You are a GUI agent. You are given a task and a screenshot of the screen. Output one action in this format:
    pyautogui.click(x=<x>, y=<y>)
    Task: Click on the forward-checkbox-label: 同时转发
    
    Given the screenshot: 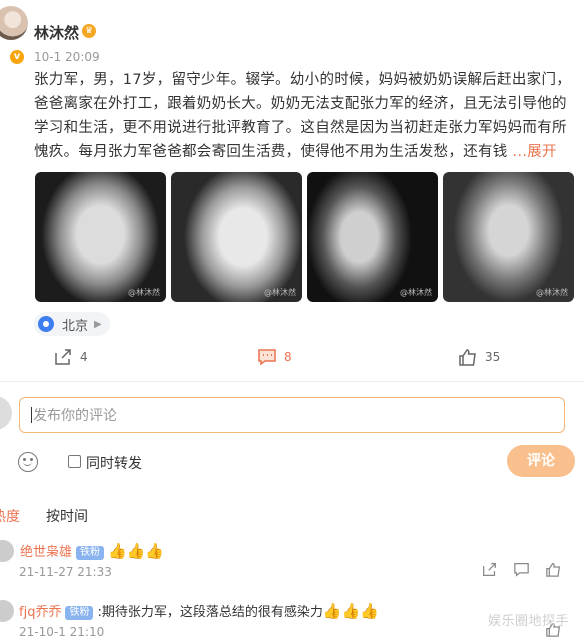 What is the action you would take?
    pyautogui.click(x=114, y=464)
    